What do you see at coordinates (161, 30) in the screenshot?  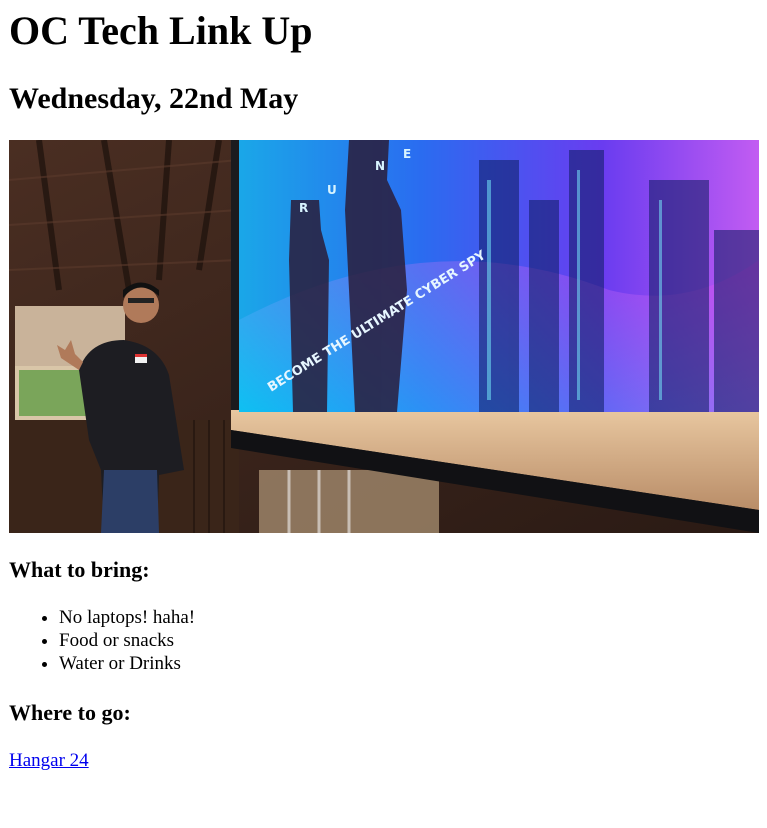 I see `page-title: OC Tech Link Up` at bounding box center [161, 30].